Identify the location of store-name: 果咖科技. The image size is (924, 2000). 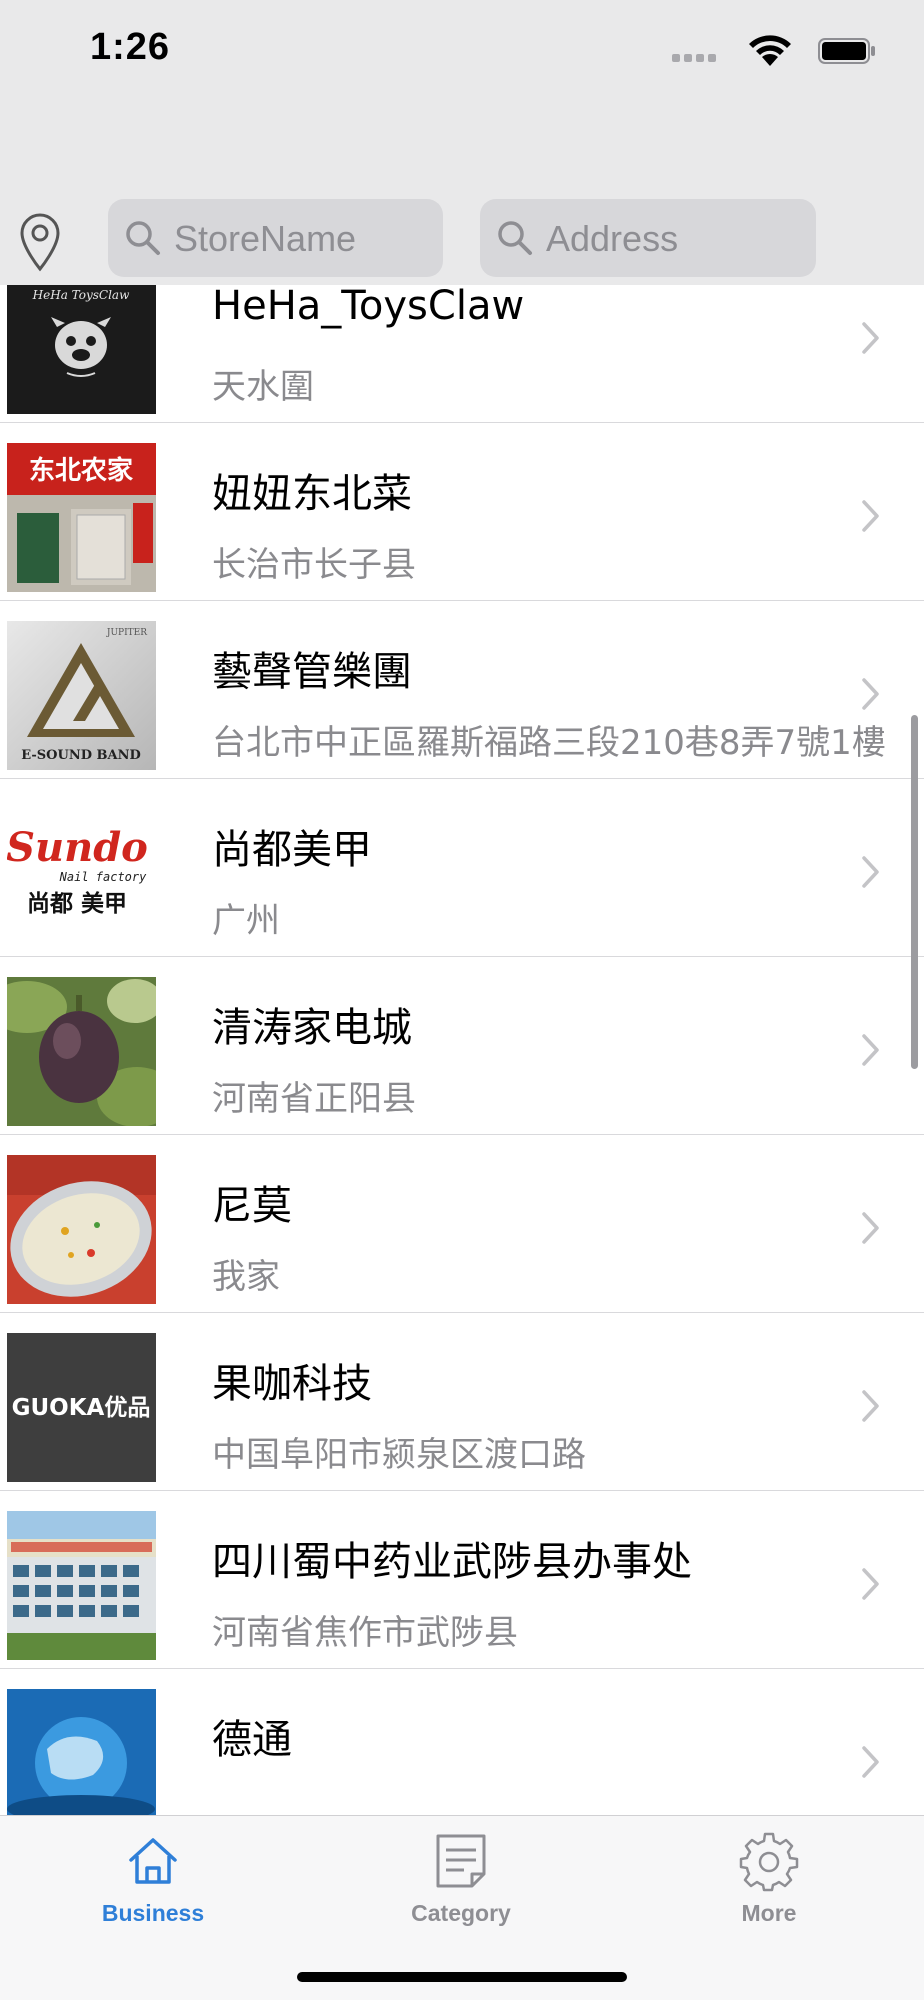
(292, 1384).